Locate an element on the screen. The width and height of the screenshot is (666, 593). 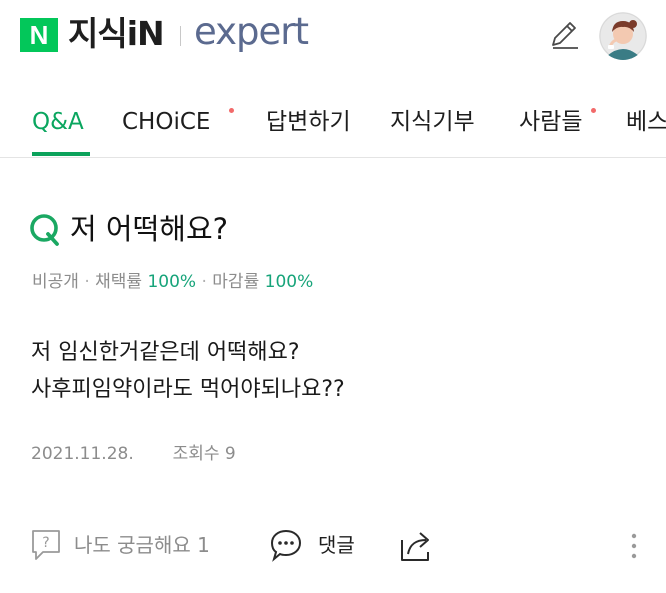
main-tabs: Q&A CHOiCE 답변하기 지식기부 사람들 베스 is located at coordinates (333, 122).